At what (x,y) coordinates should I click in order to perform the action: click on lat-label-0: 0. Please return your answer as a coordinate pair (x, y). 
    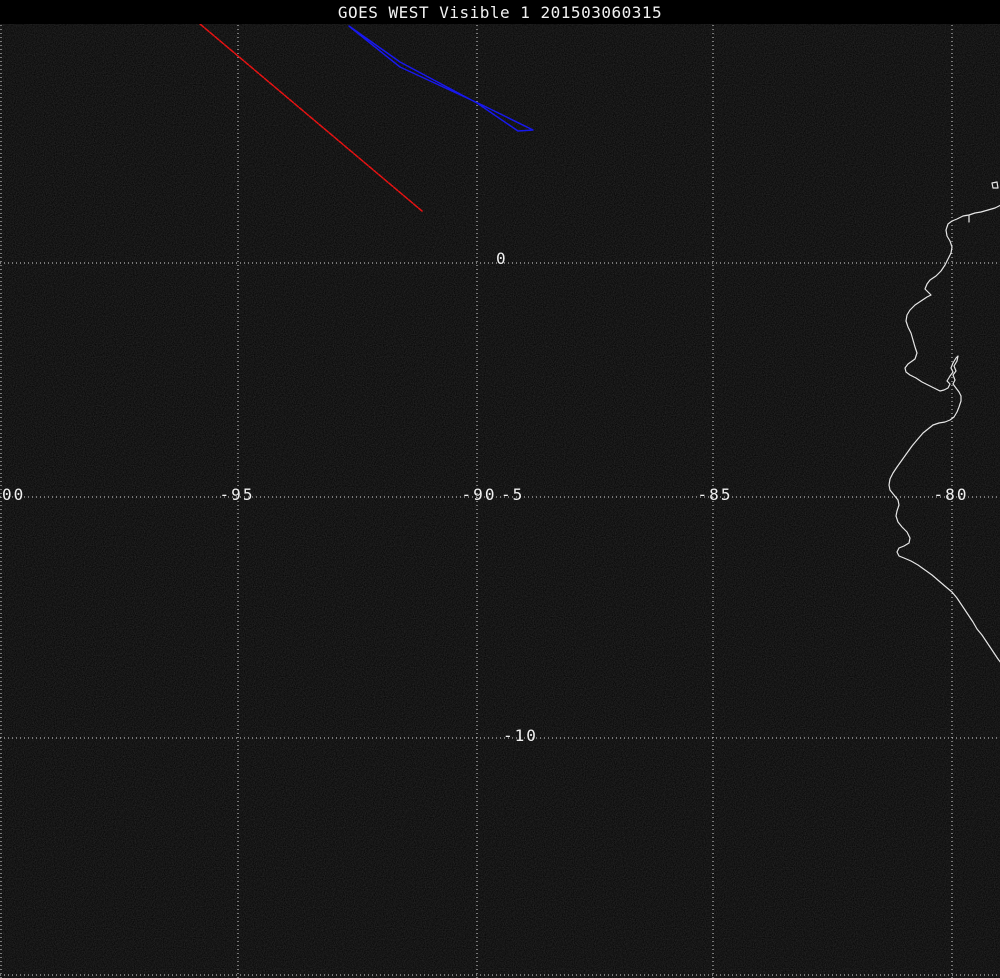
    Looking at the image, I should click on (502, 258).